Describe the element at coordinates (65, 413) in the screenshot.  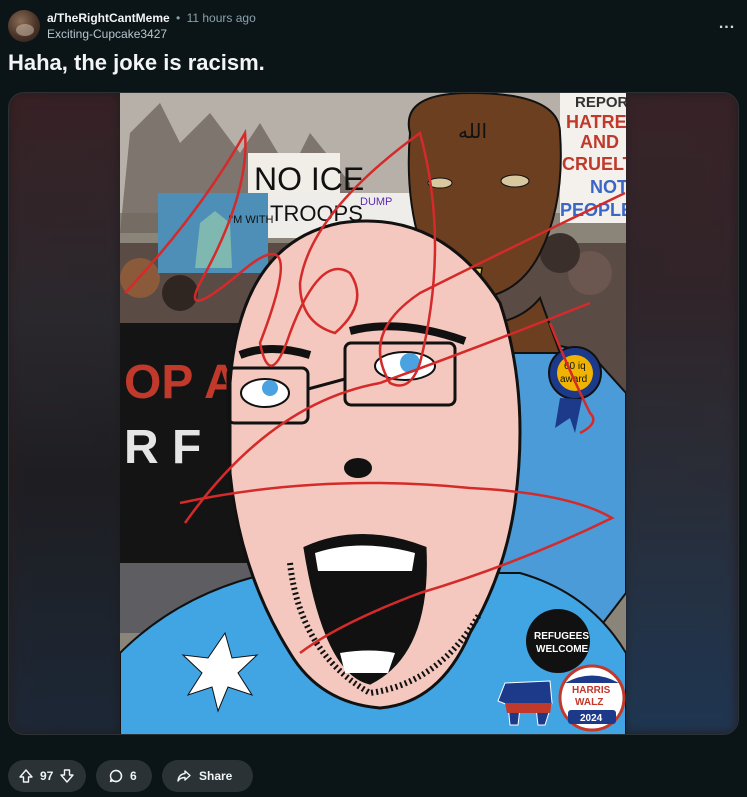
I see `media-blur-left` at that location.